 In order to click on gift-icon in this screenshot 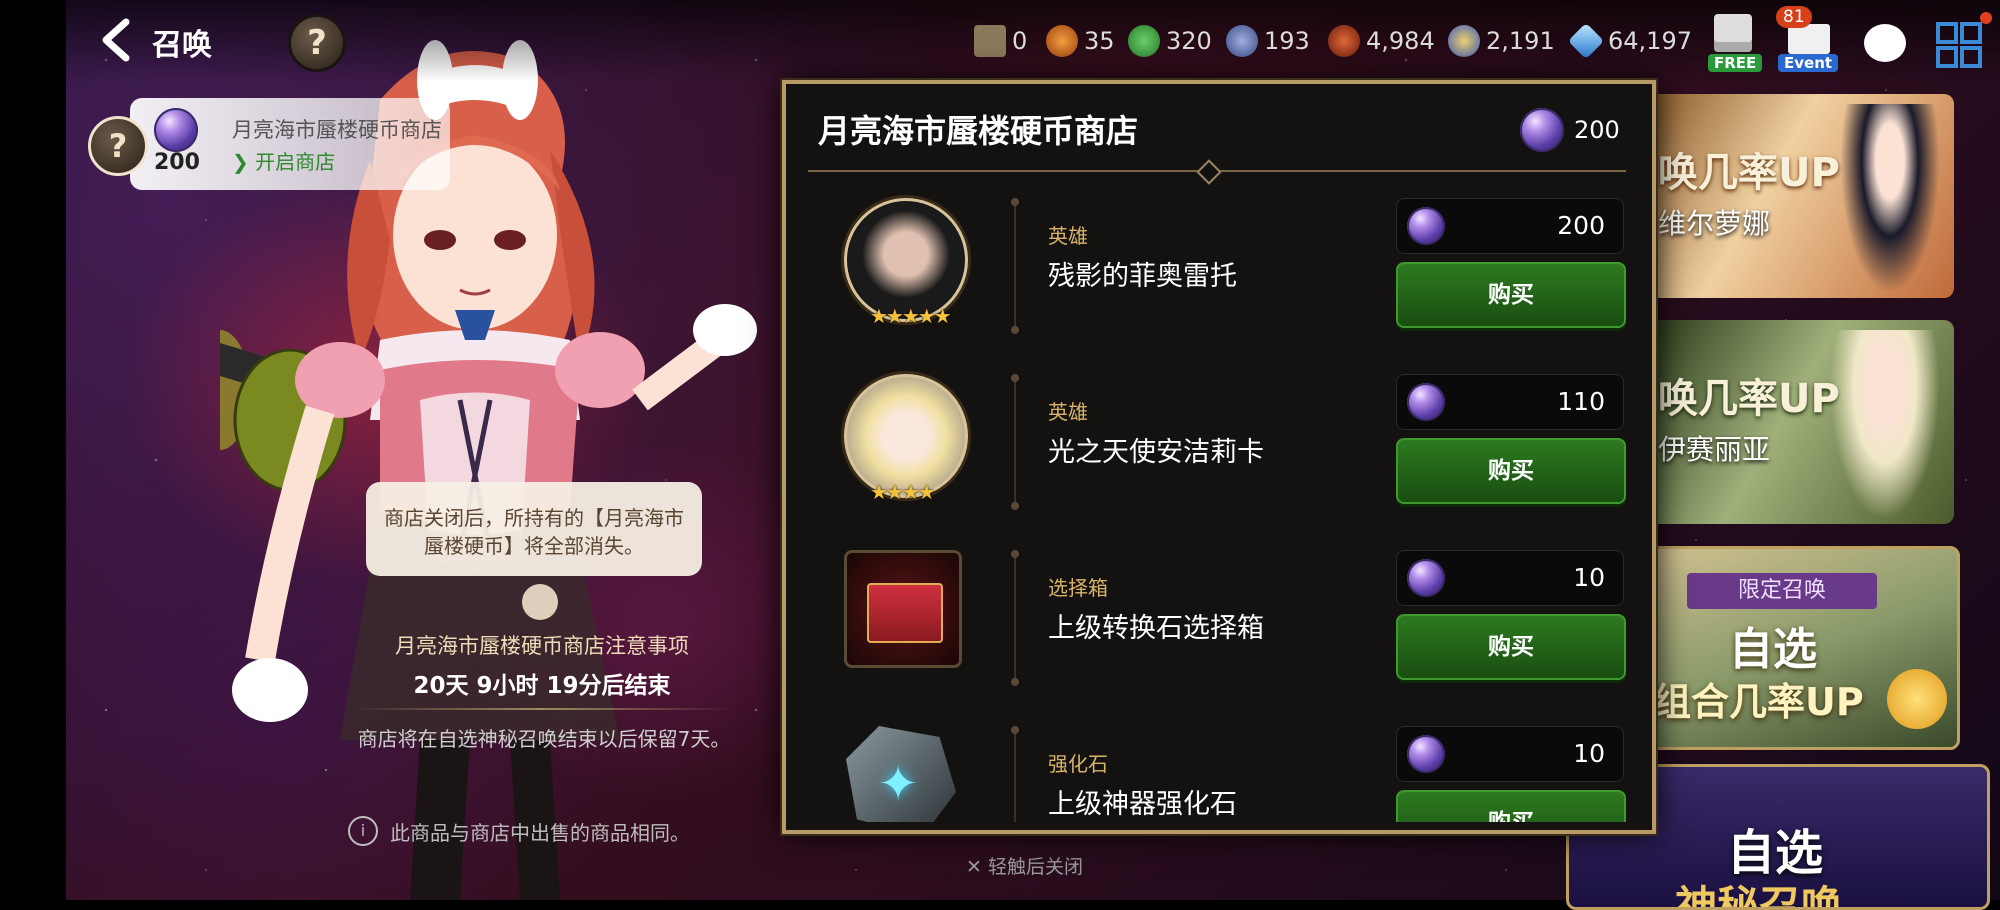, I will do `click(1733, 33)`.